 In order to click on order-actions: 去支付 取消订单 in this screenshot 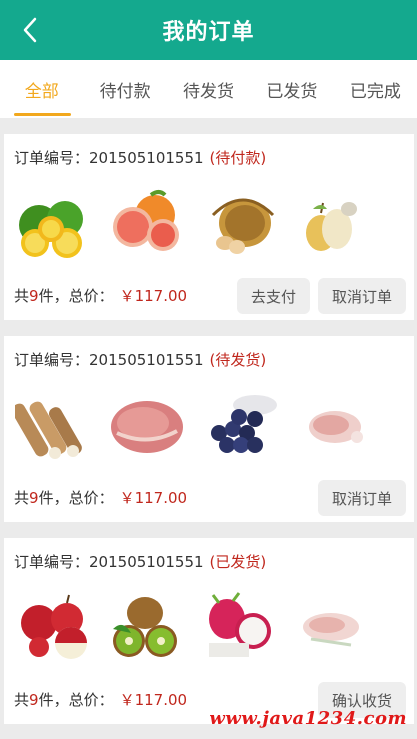, I will do `click(321, 296)`.